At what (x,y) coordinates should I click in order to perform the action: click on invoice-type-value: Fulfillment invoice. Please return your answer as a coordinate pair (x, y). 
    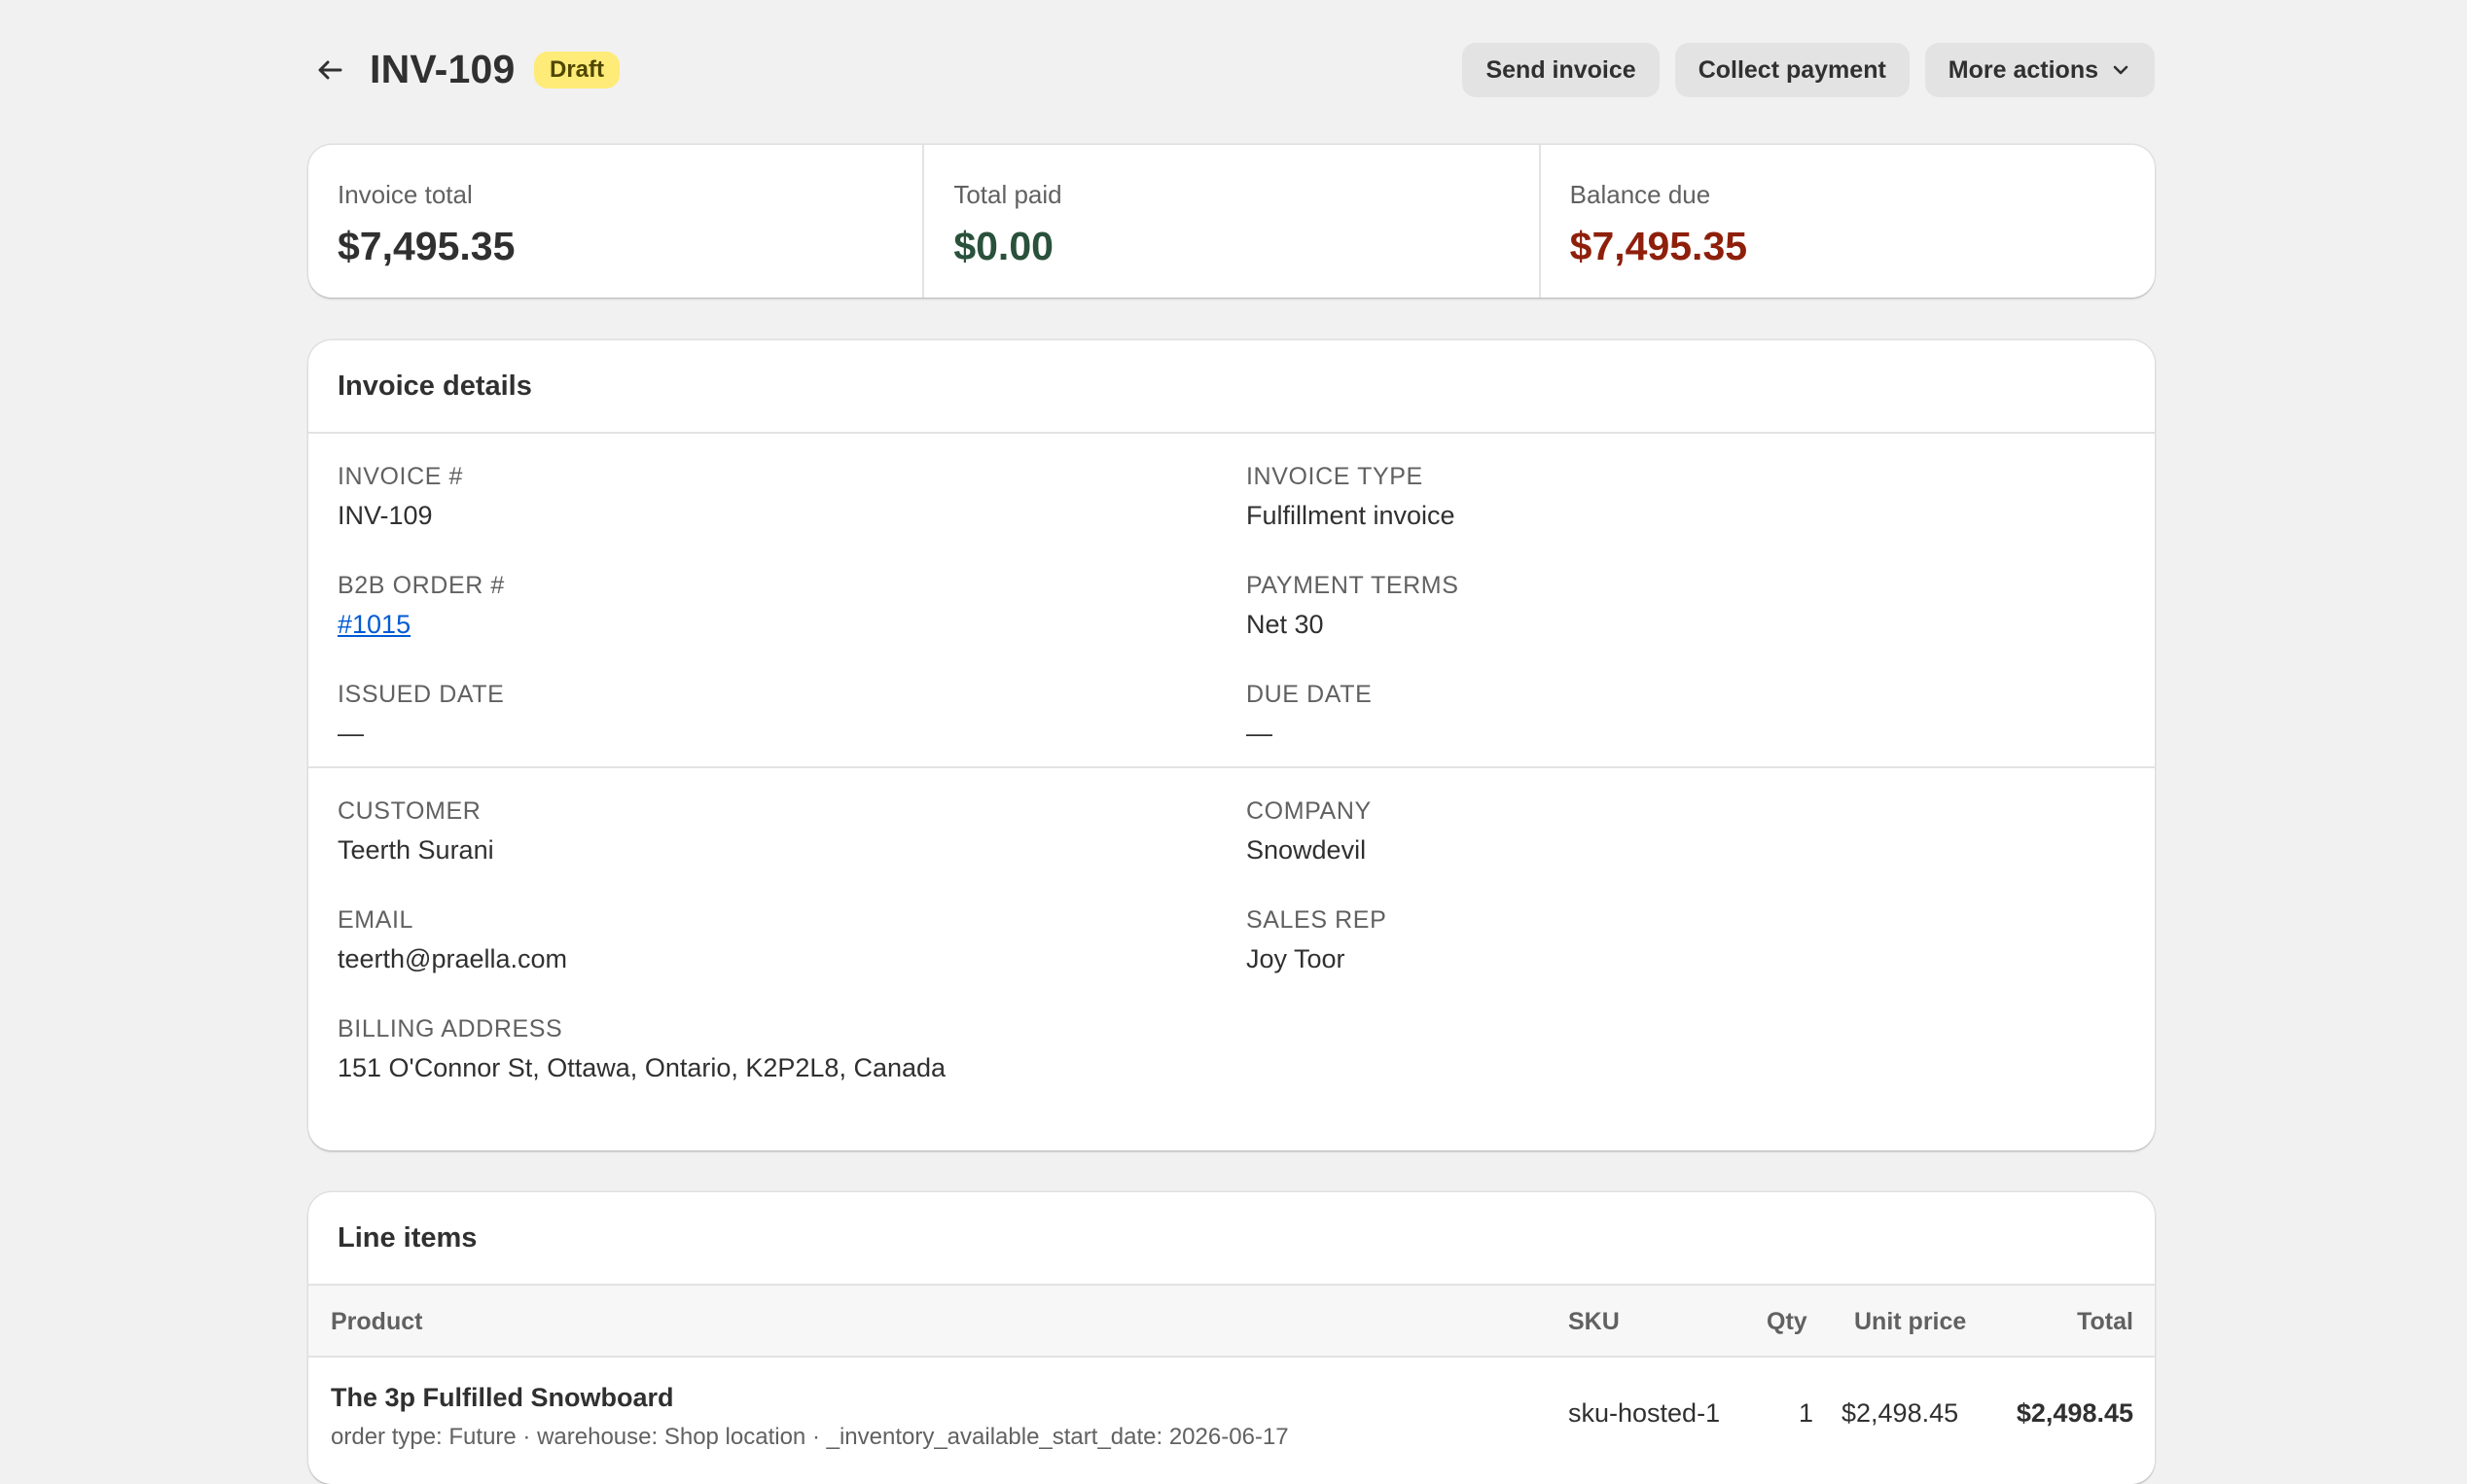
    Looking at the image, I should click on (1350, 515).